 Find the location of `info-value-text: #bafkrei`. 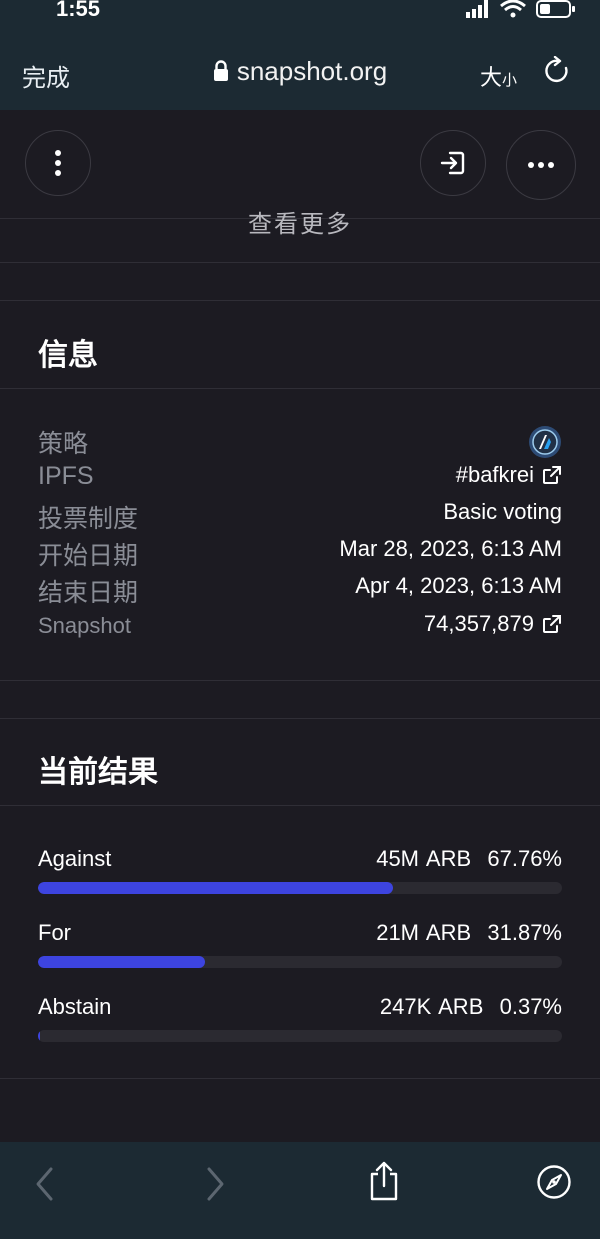

info-value-text: #bafkrei is located at coordinates (494, 474).